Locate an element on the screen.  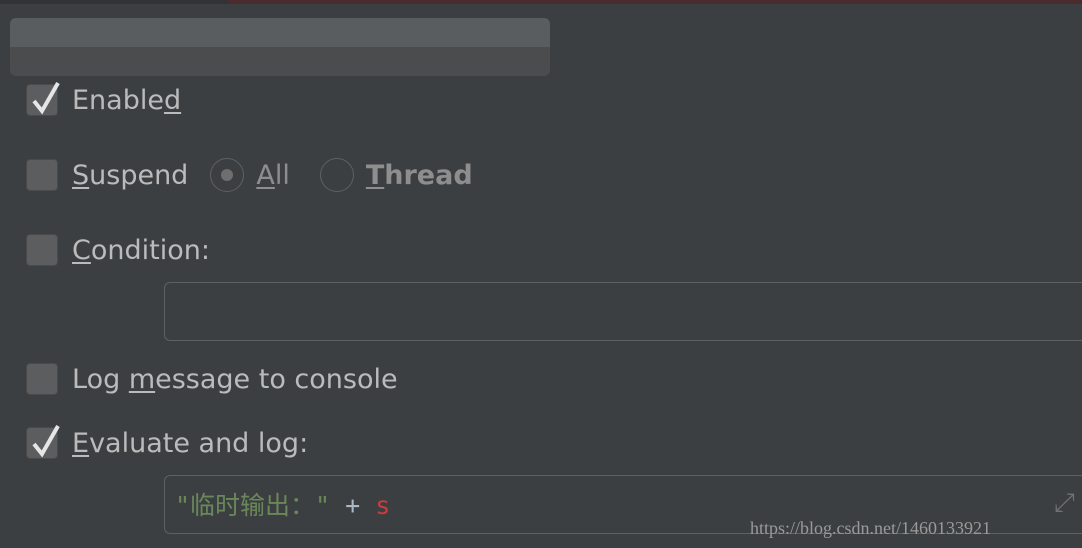
condition-row: Condition: is located at coordinates (118, 250).